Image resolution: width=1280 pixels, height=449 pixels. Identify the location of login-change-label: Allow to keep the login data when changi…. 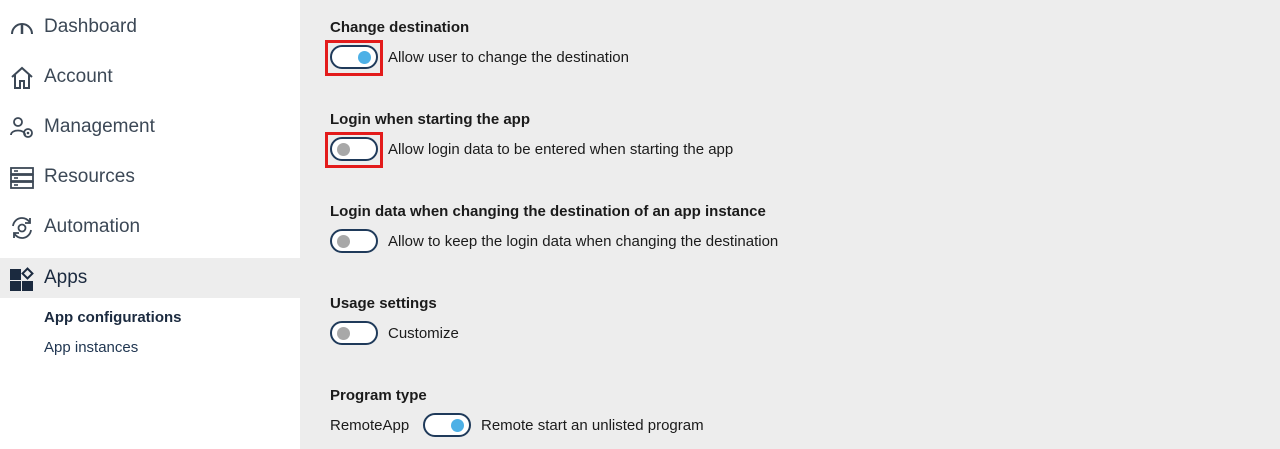
(583, 241).